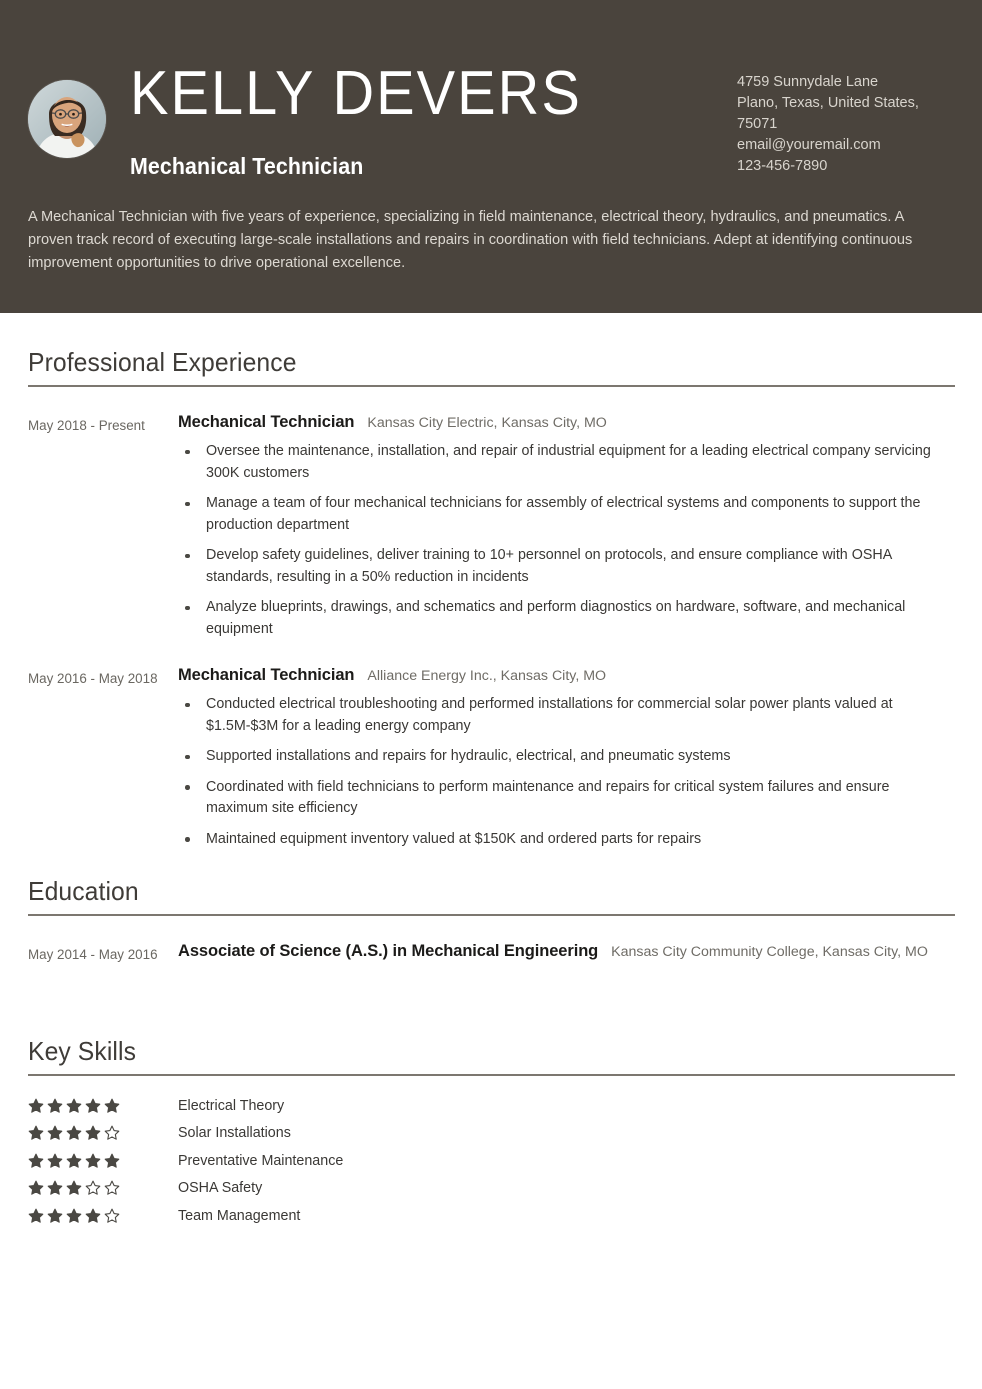  I want to click on contact-street: 4759 Sunnydale Lane, so click(808, 82).